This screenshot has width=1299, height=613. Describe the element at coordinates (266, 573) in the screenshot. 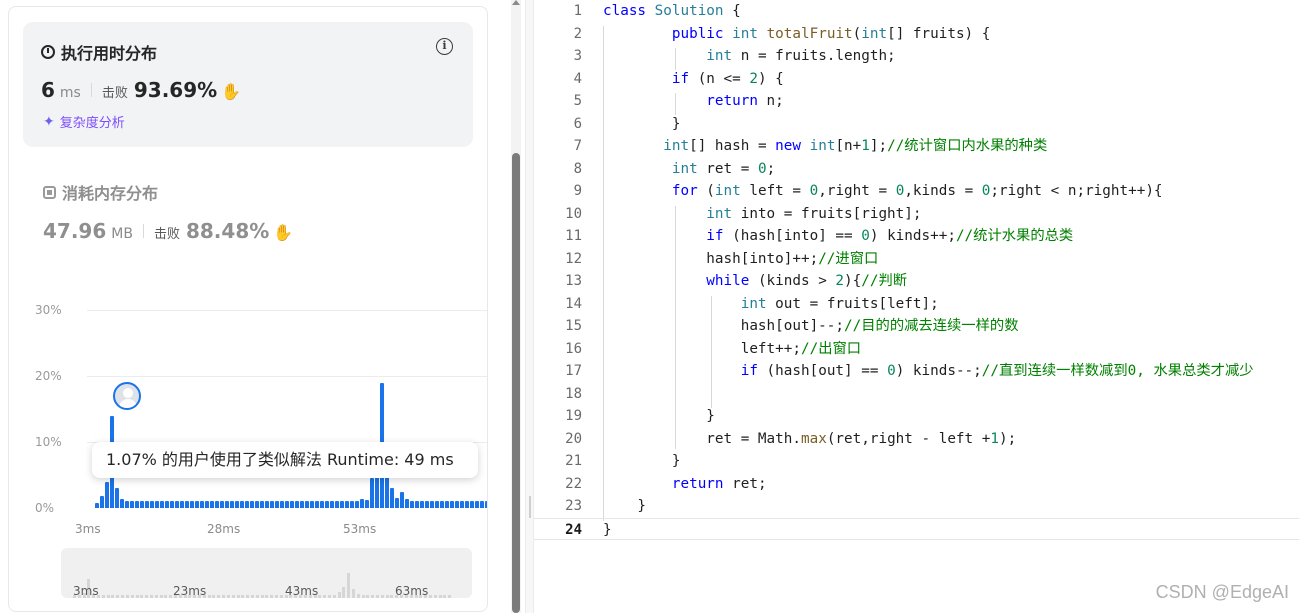

I see `overview-range-slider: 3ms 23ms 43ms 63ms` at that location.